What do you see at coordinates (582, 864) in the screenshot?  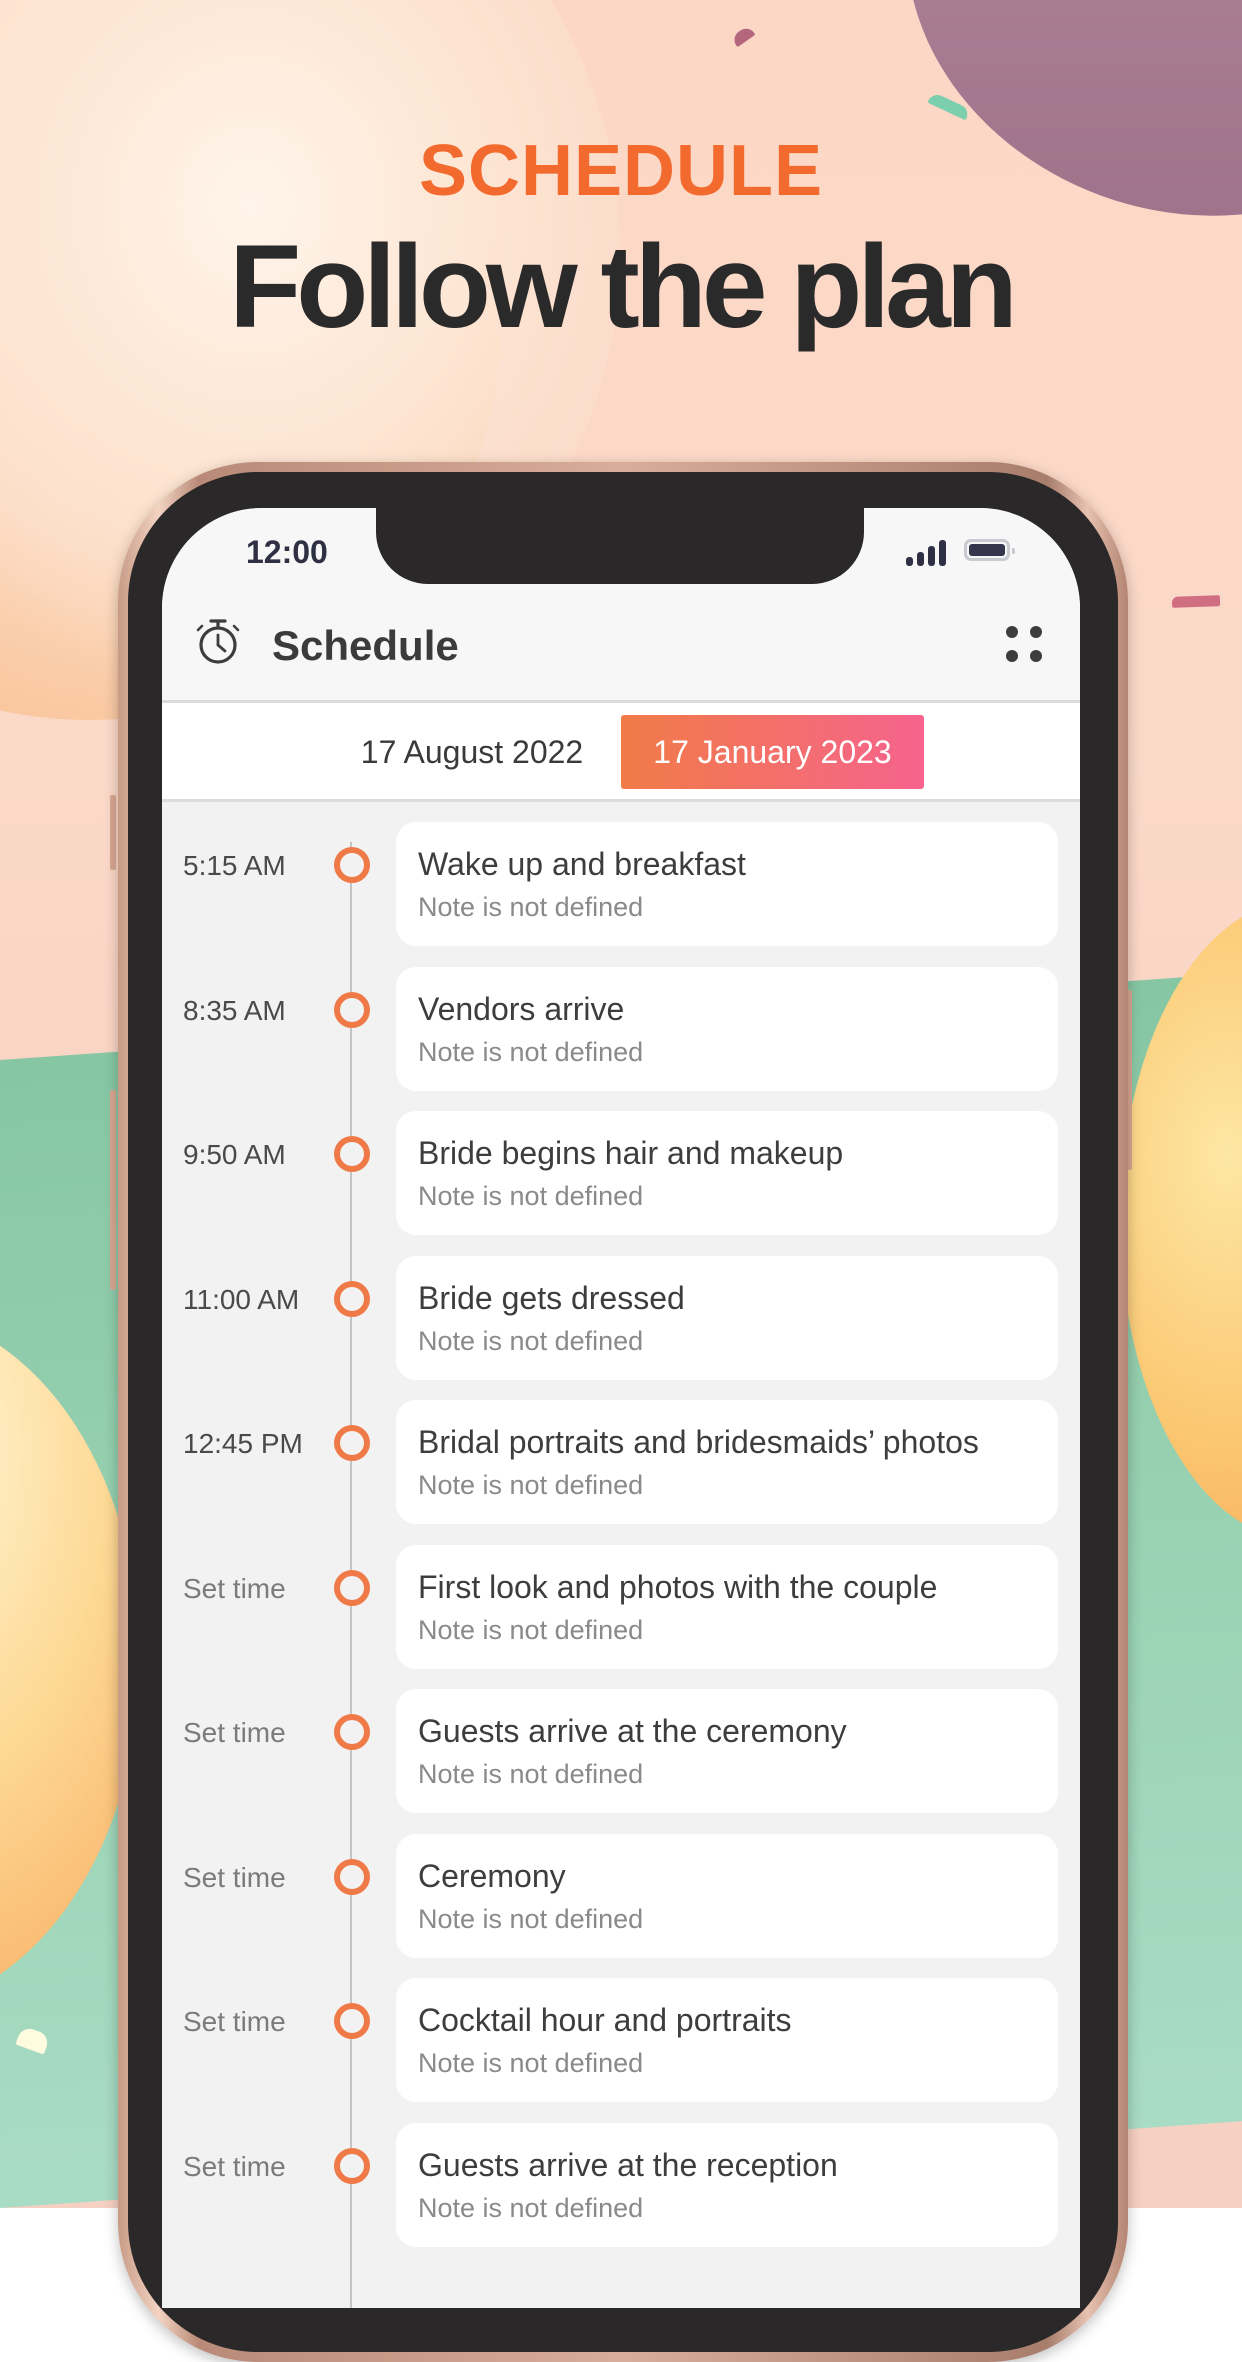 I see `card-title: Wake up and breakfast` at bounding box center [582, 864].